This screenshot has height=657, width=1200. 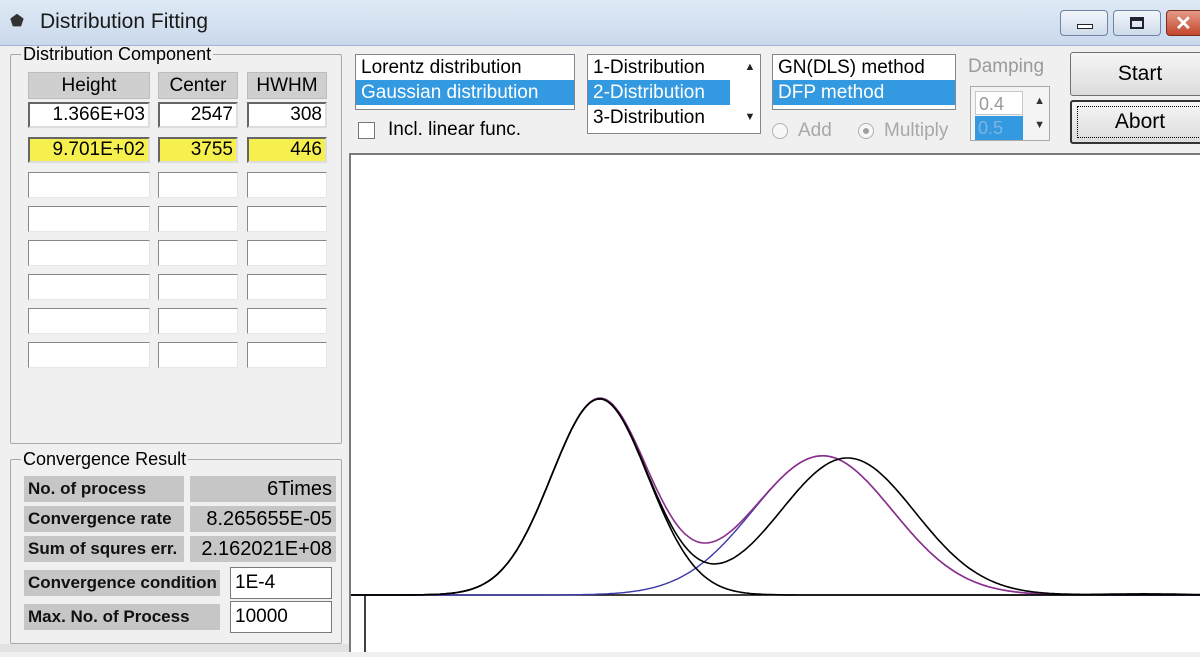 I want to click on distribution-component-title: Distribution Component, so click(x=117, y=54).